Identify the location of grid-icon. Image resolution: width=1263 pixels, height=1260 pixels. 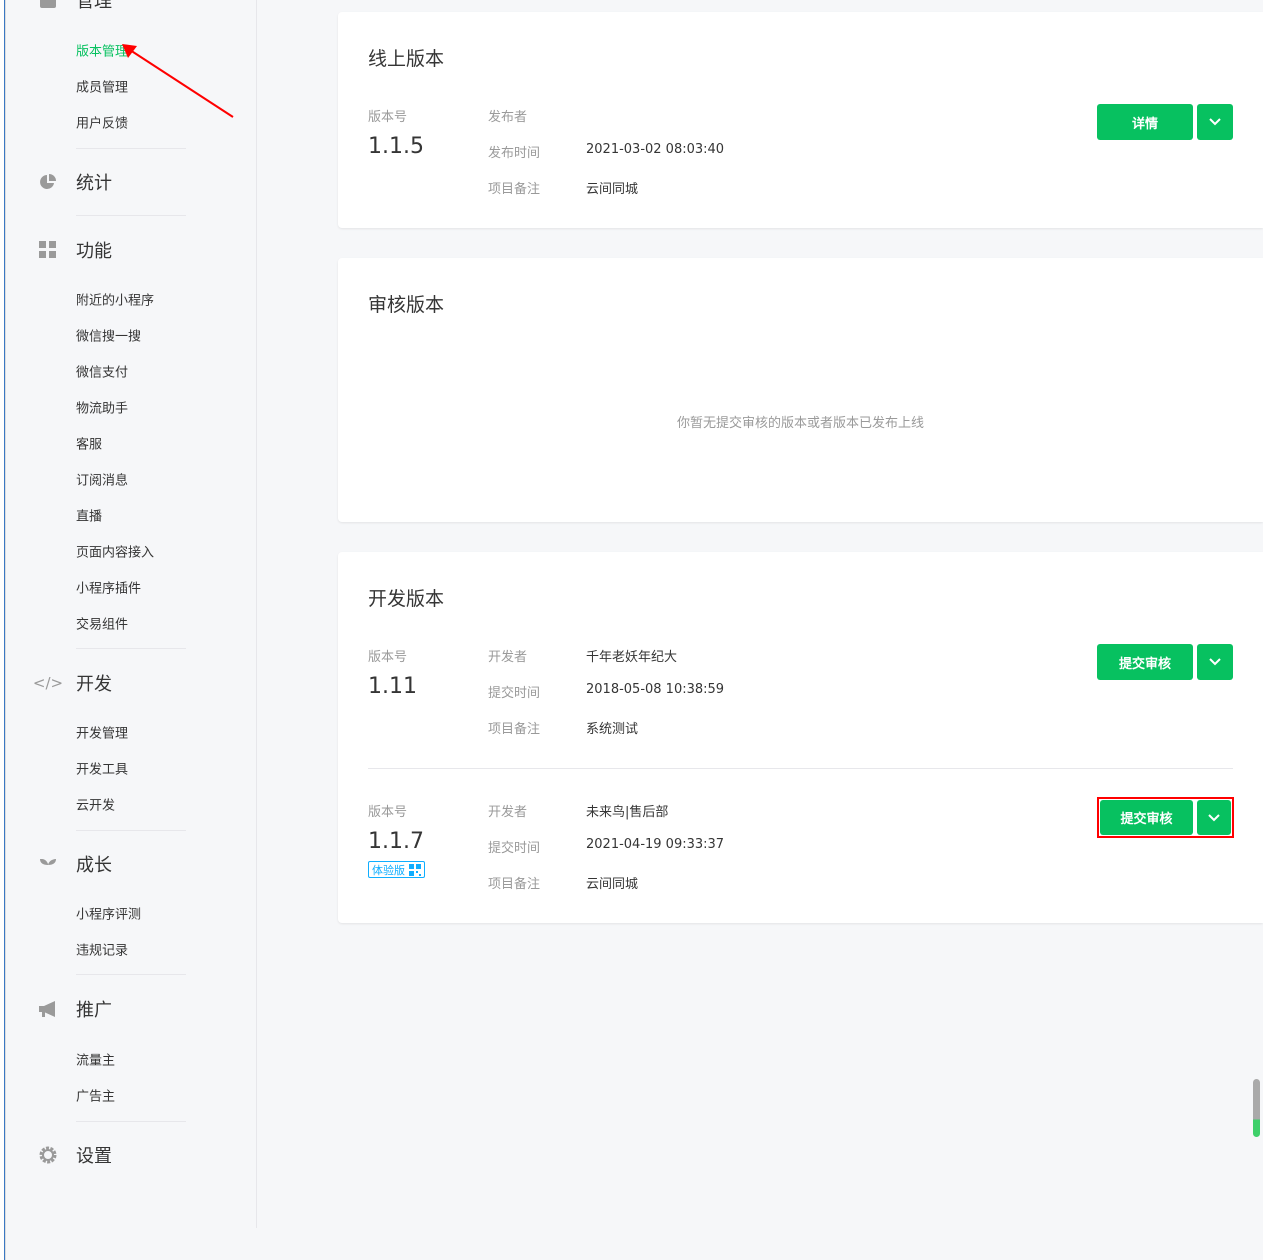
(48, 250).